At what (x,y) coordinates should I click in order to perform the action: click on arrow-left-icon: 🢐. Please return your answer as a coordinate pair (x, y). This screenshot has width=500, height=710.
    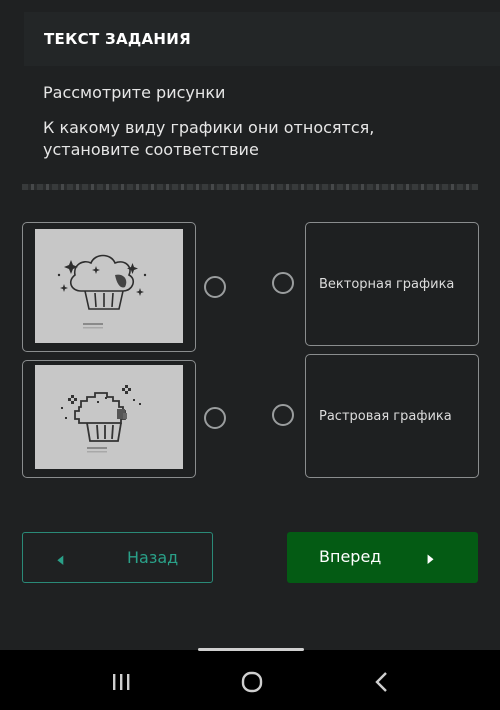
    Looking at the image, I should click on (60, 560).